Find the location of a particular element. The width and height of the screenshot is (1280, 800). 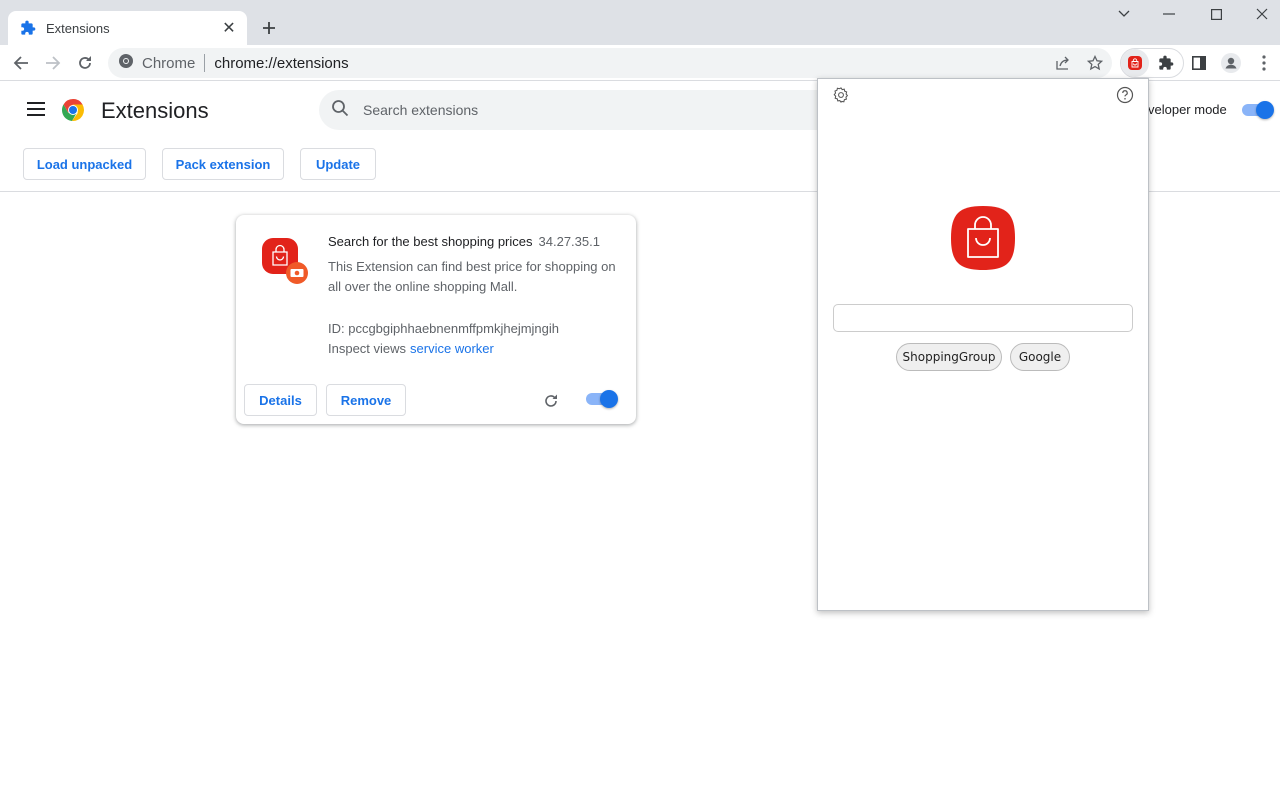

extensions-puzzle-icon is located at coordinates (1166, 63).